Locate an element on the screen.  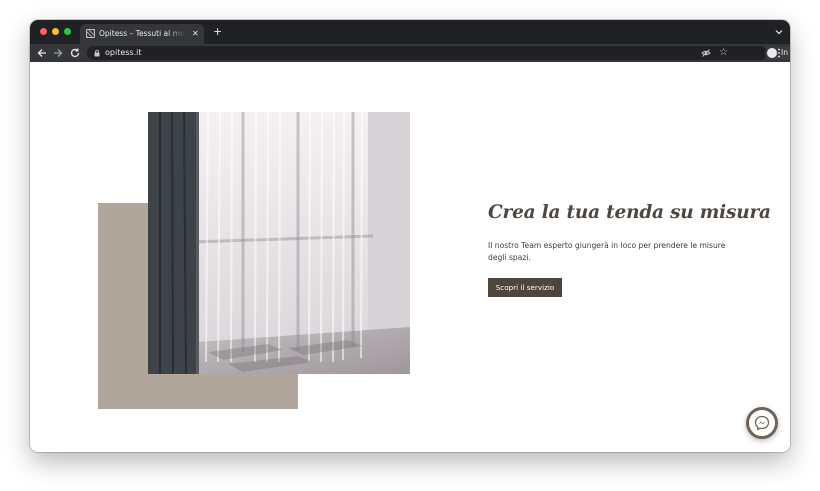
incognito-label: In incognito is located at coordinates (785, 52).